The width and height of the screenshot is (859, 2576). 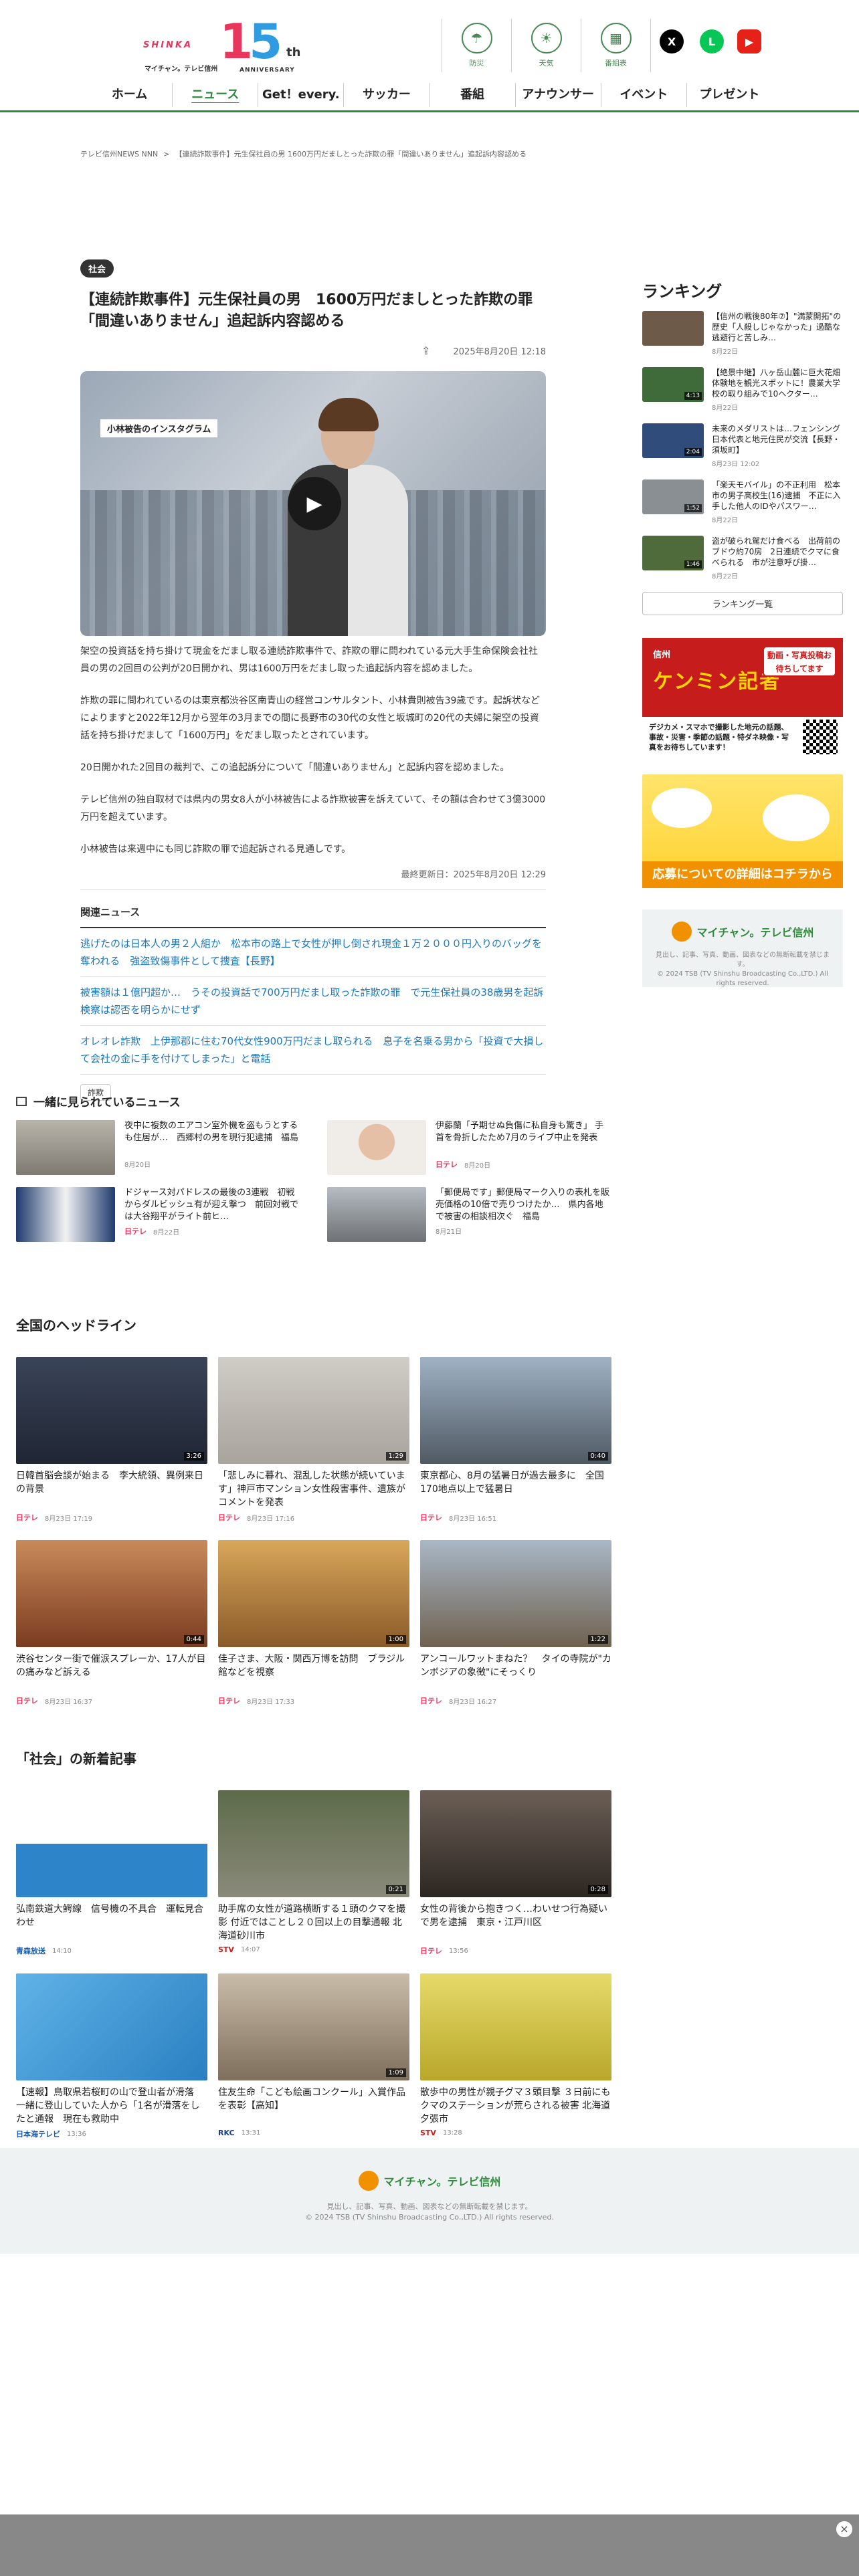 What do you see at coordinates (712, 41) in the screenshot?
I see `line-icon: L` at bounding box center [712, 41].